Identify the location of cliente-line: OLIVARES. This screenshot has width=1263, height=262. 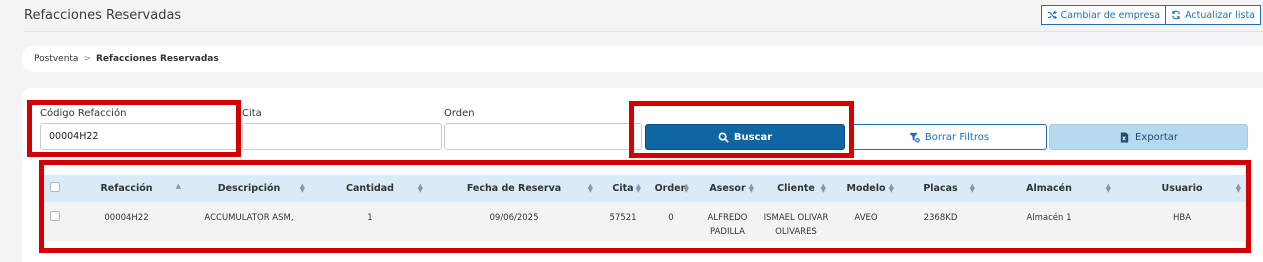
(796, 232).